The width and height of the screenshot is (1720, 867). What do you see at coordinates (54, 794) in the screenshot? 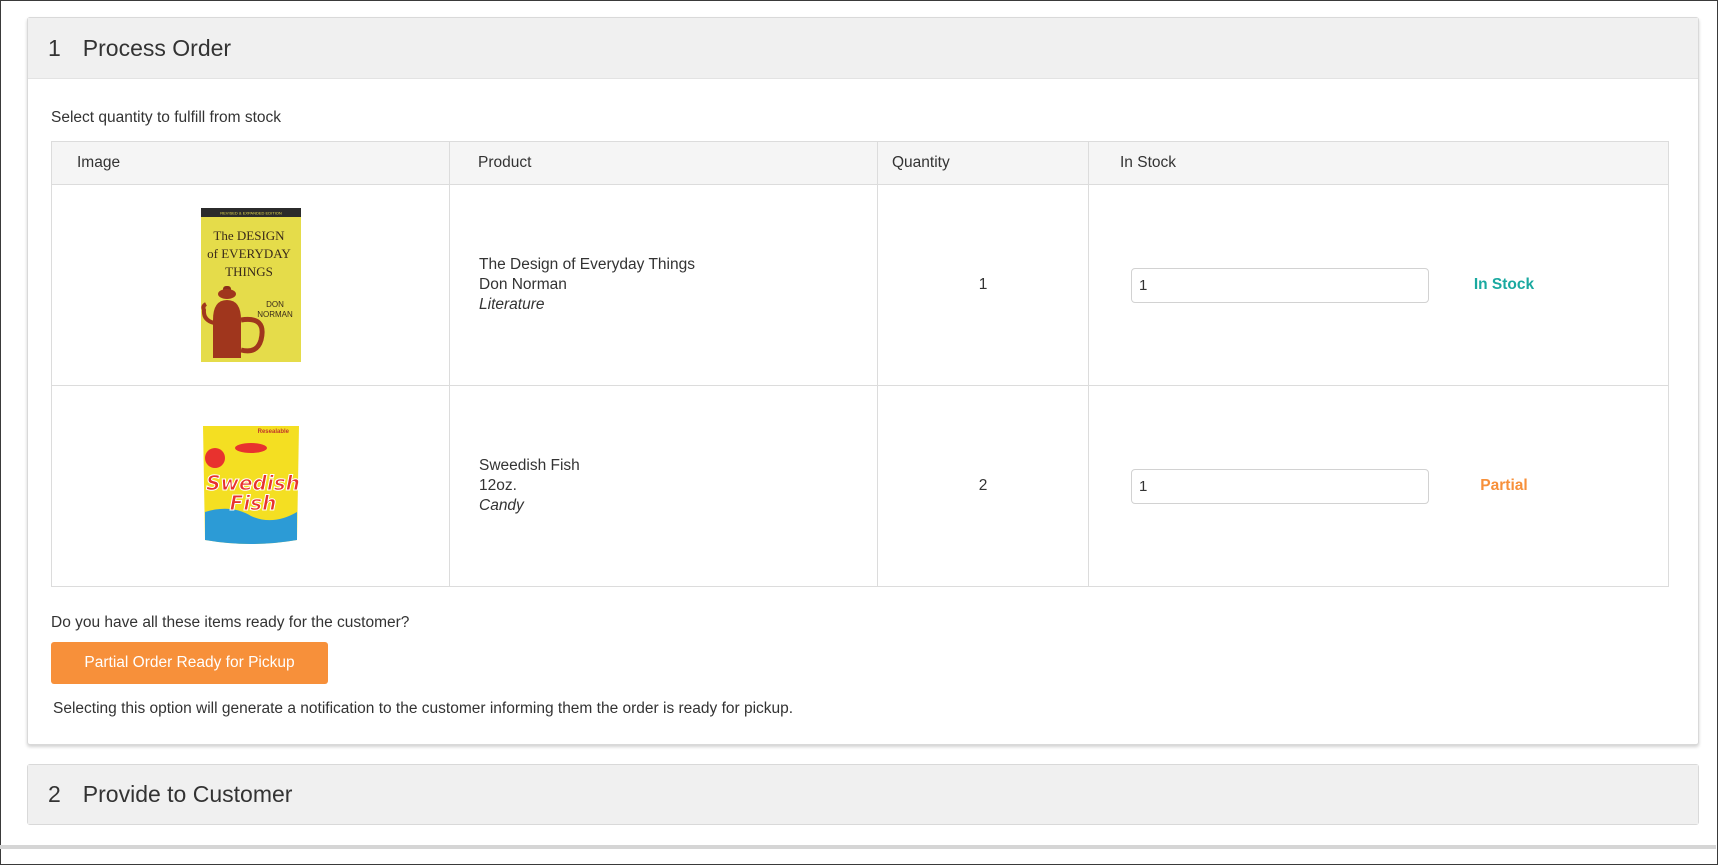
I see `step-number: 2` at bounding box center [54, 794].